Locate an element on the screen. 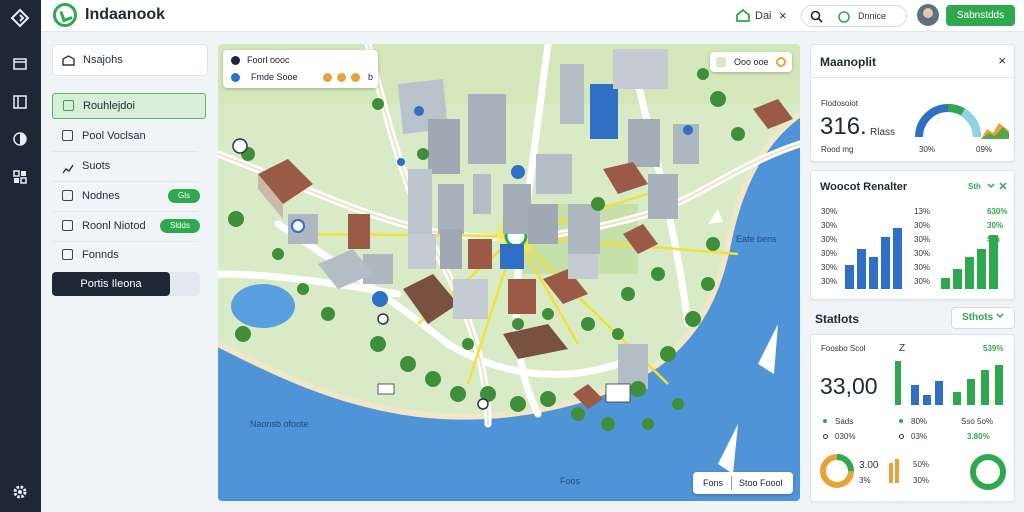  donut-chart is located at coordinates (837, 471).